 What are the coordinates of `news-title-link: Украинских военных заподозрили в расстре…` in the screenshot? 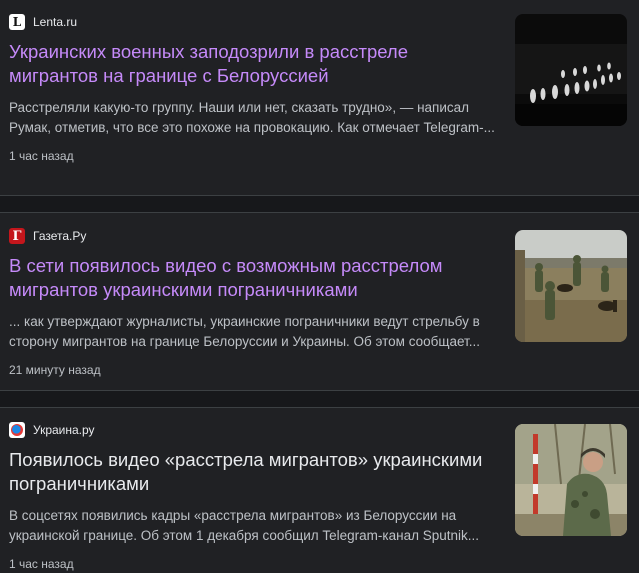 It's located at (255, 64).